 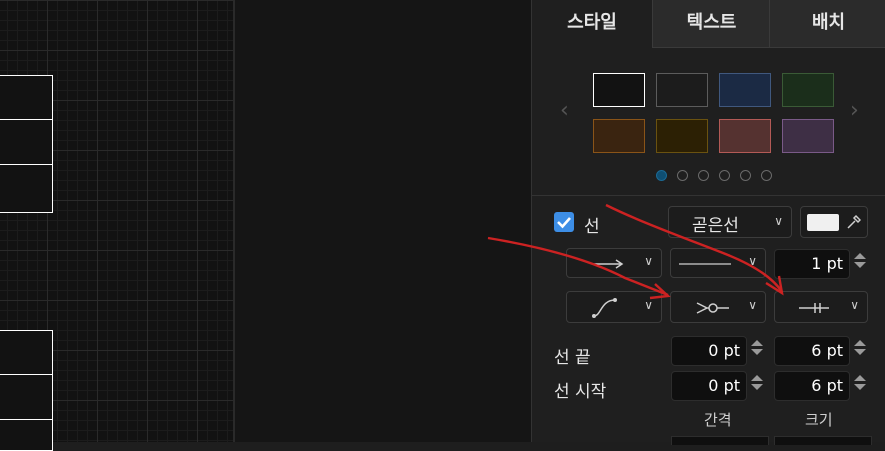 I want to click on line-pattern-select: ∨, so click(x=718, y=263).